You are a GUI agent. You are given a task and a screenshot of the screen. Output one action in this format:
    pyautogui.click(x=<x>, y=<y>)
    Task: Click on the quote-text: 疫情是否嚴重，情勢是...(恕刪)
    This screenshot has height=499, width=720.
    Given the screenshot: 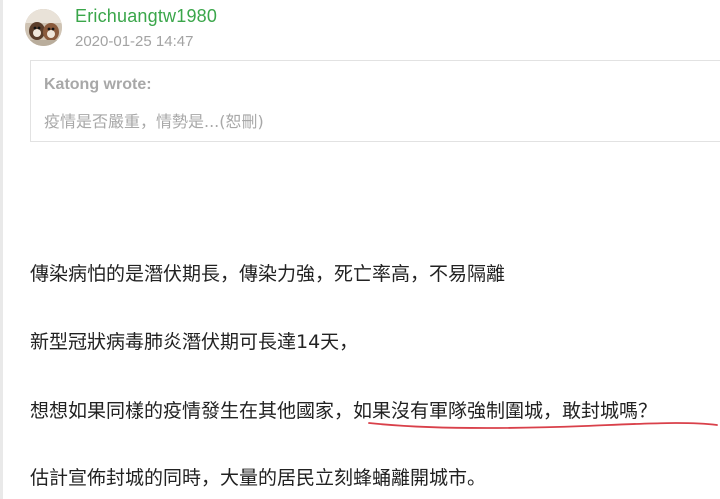 What is the action you would take?
    pyautogui.click(x=154, y=121)
    